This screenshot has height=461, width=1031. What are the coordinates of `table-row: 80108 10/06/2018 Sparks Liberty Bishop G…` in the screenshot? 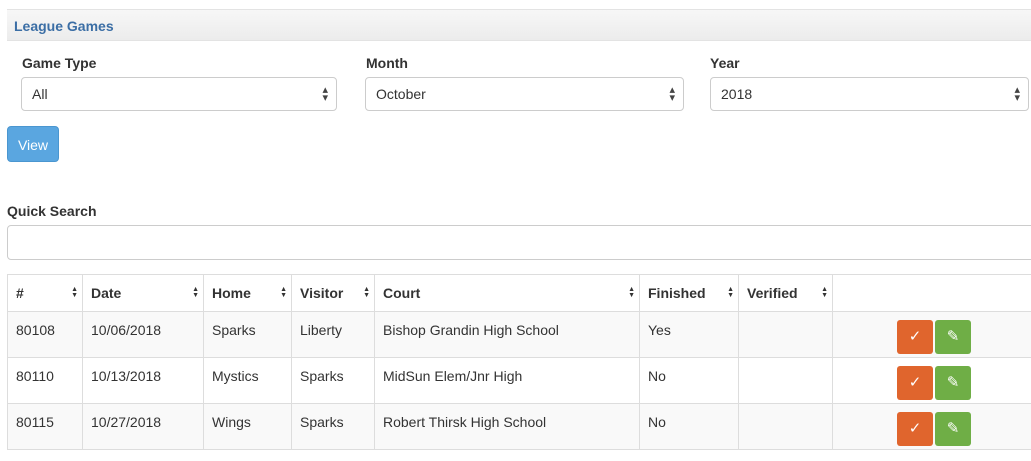 It's located at (519, 334).